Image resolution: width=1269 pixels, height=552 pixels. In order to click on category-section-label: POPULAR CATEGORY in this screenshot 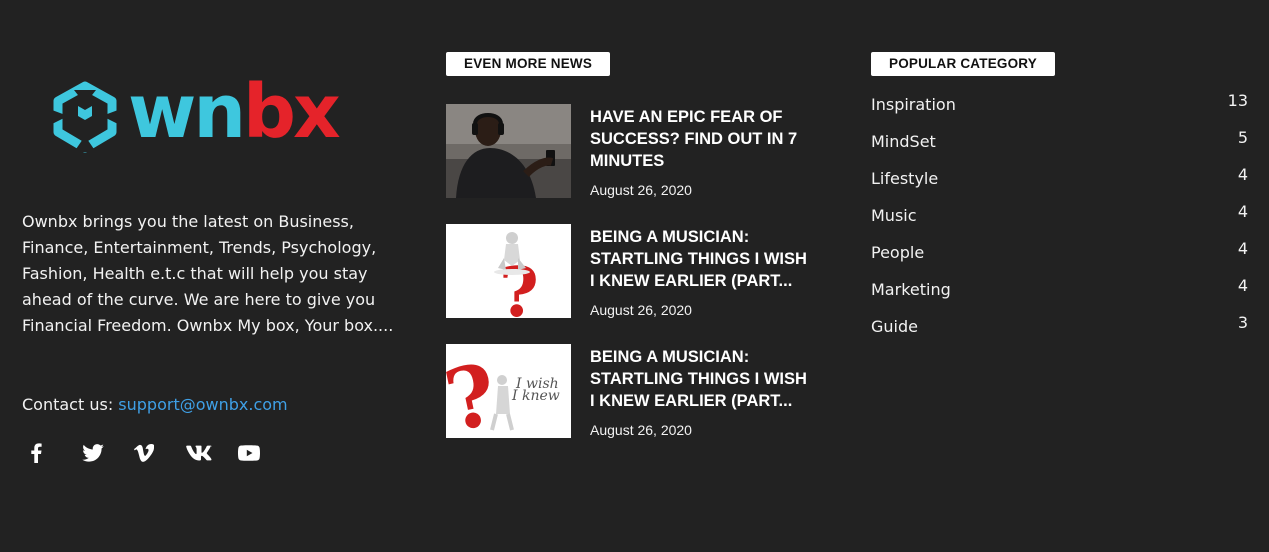, I will do `click(963, 64)`.